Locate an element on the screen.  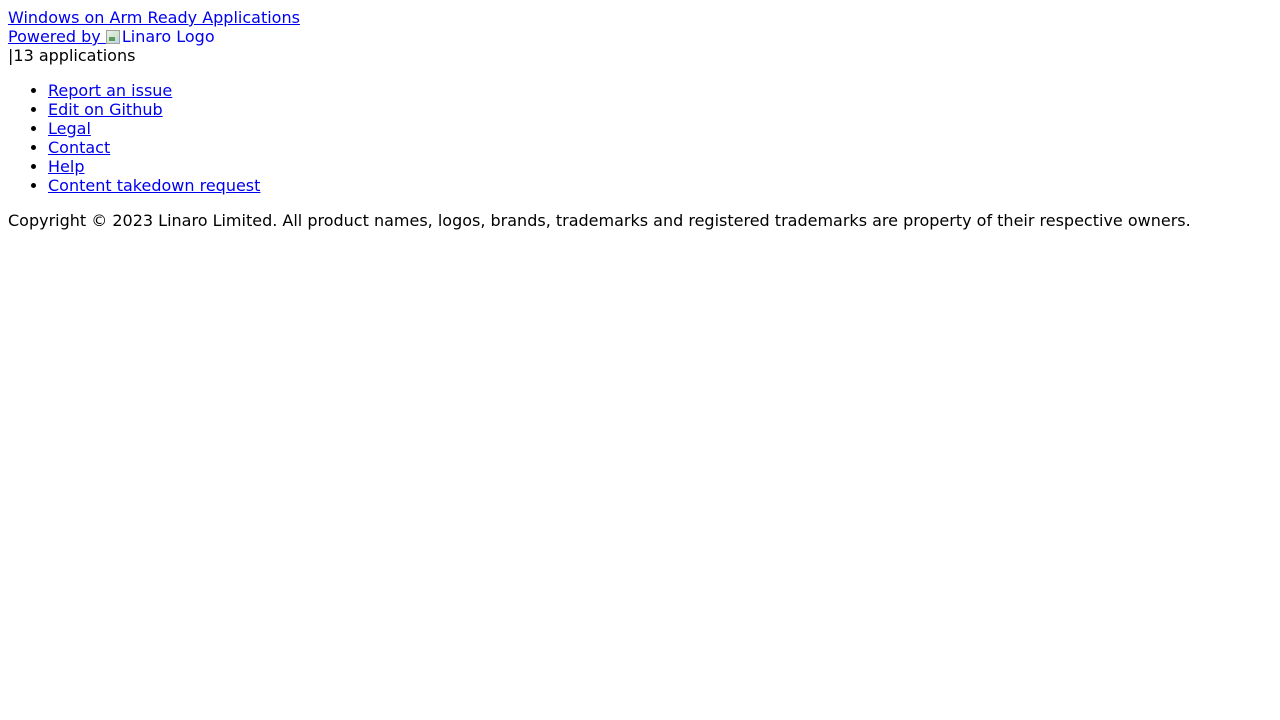
linaro-logo-image: Linaro Logo is located at coordinates (160, 36).